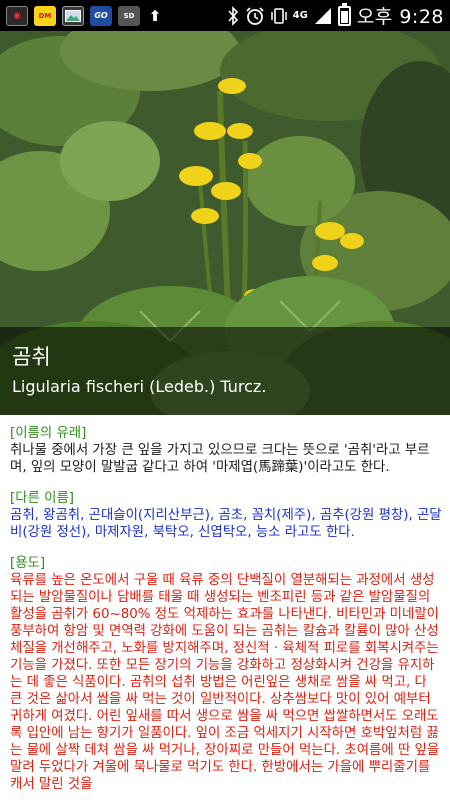 The height and width of the screenshot is (800, 450). What do you see at coordinates (101, 15) in the screenshot?
I see `game-icon: GO` at bounding box center [101, 15].